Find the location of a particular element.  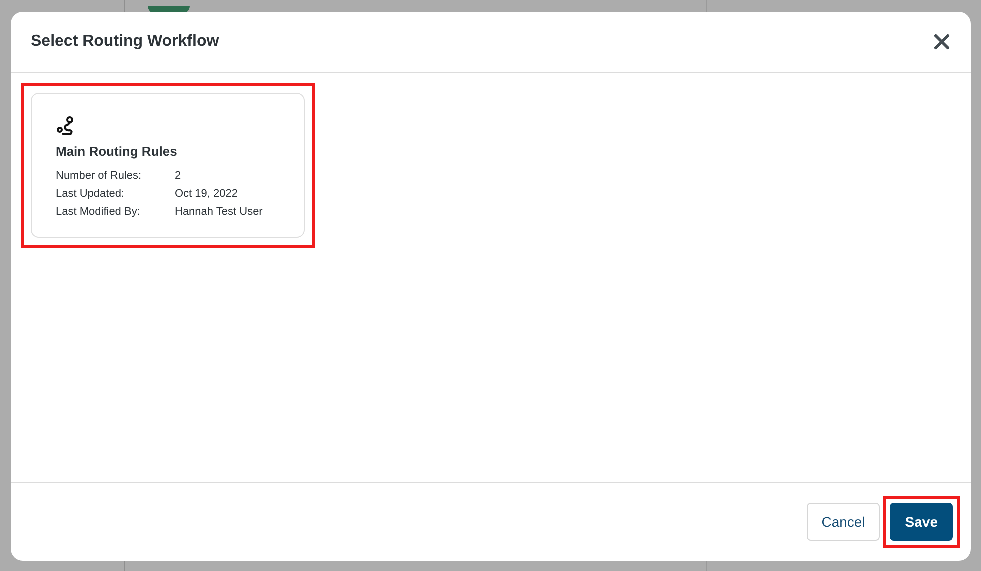

detail-label: Last Modified By: is located at coordinates (99, 212).